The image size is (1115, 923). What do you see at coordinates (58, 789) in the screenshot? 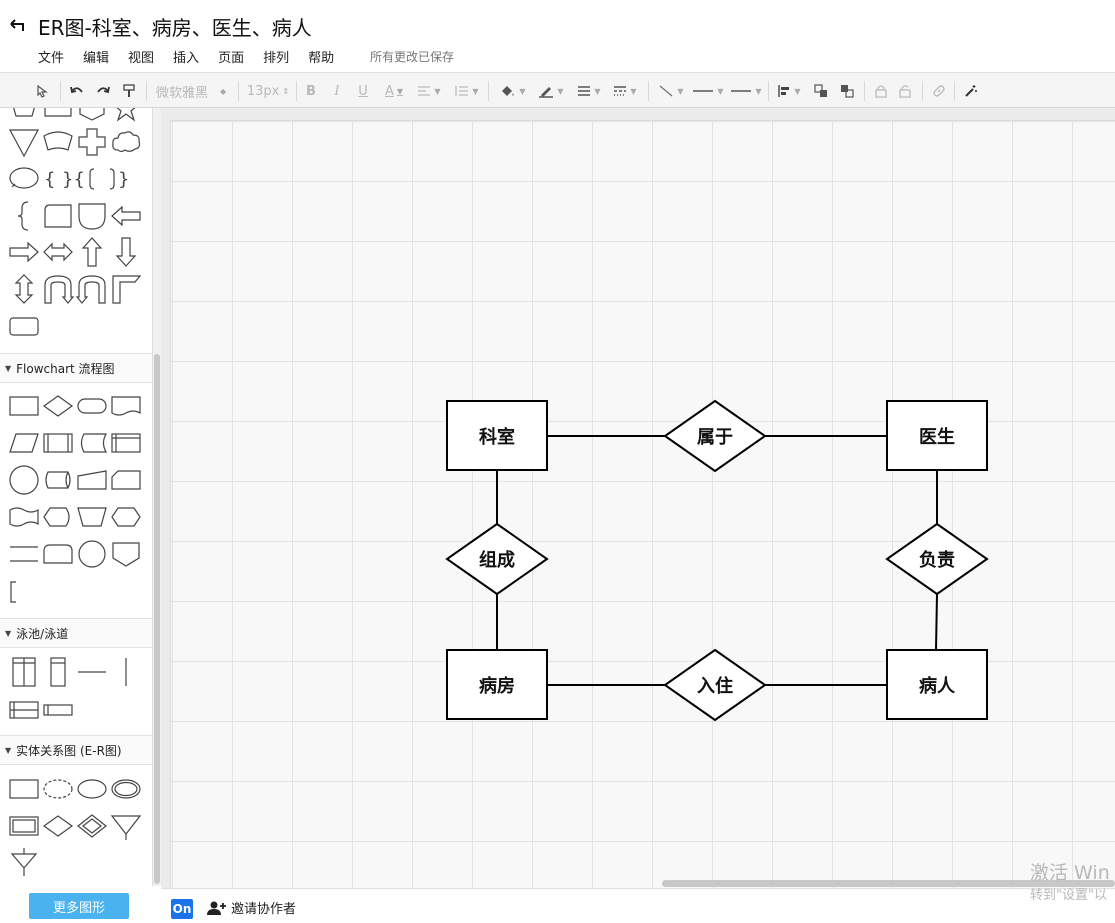
I see `er-derived-attribute` at bounding box center [58, 789].